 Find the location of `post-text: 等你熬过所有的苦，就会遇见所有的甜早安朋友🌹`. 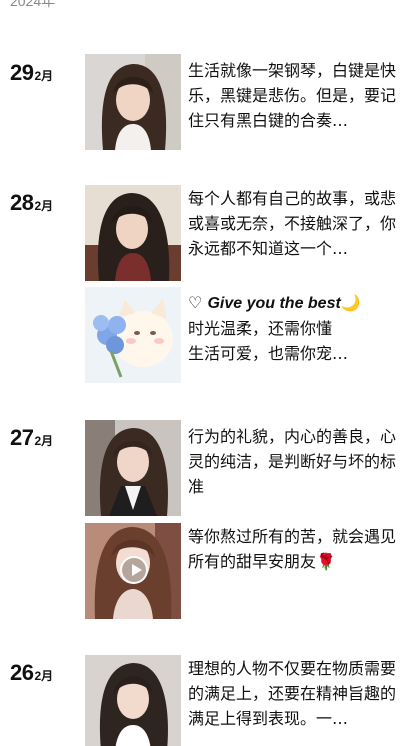

post-text: 等你熬过所有的苦，就会遇见所有的甜早安朋友🌹 is located at coordinates (299, 549).